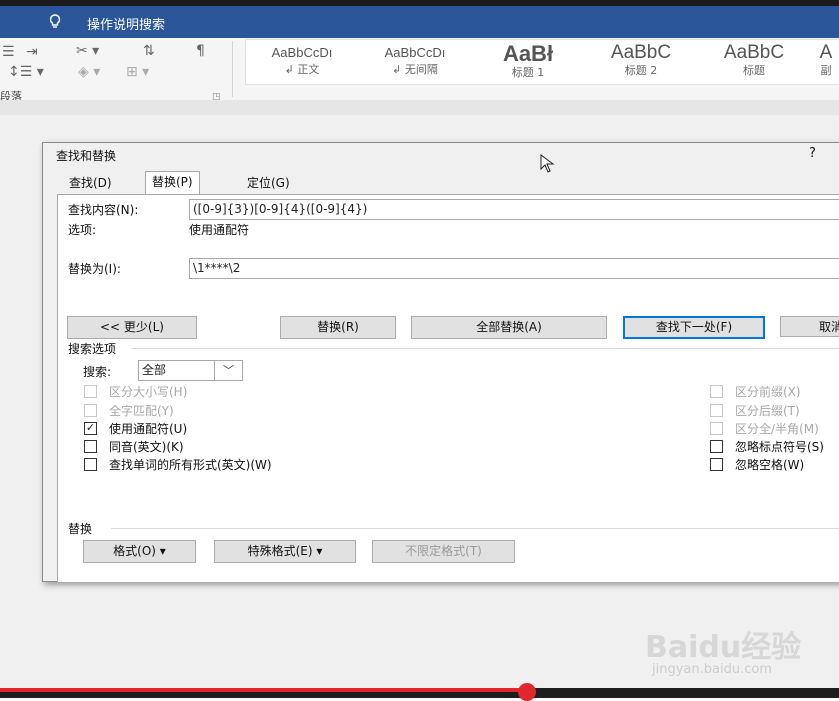  Describe the element at coordinates (716, 446) in the screenshot. I see `ignore-punctuation-checkbox` at that location.